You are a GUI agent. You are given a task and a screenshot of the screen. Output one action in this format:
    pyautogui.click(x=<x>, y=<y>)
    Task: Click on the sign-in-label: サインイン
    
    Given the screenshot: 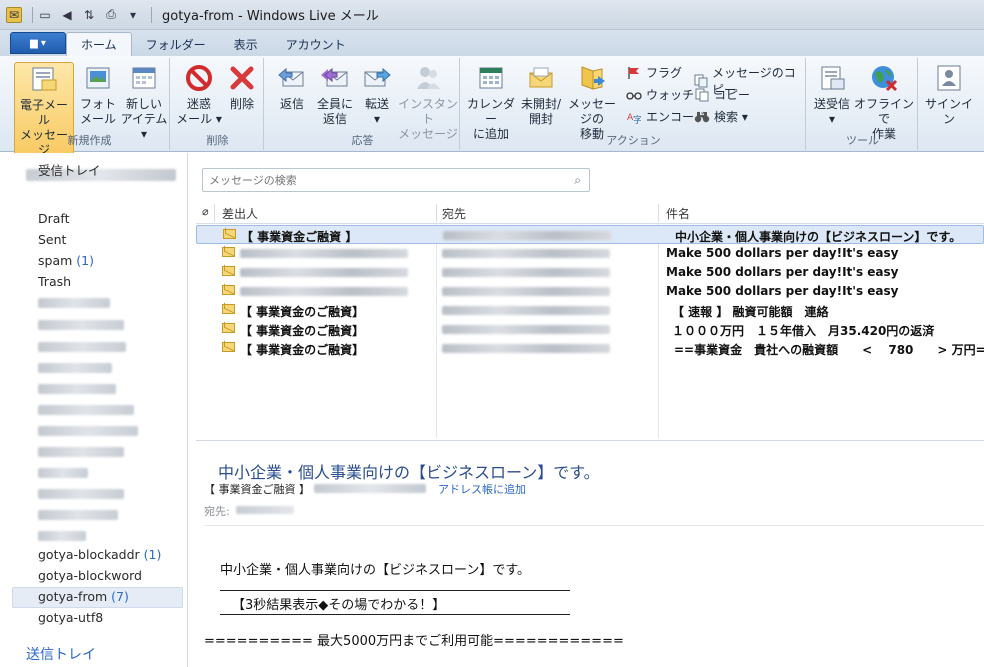 What is the action you would take?
    pyautogui.click(x=948, y=111)
    